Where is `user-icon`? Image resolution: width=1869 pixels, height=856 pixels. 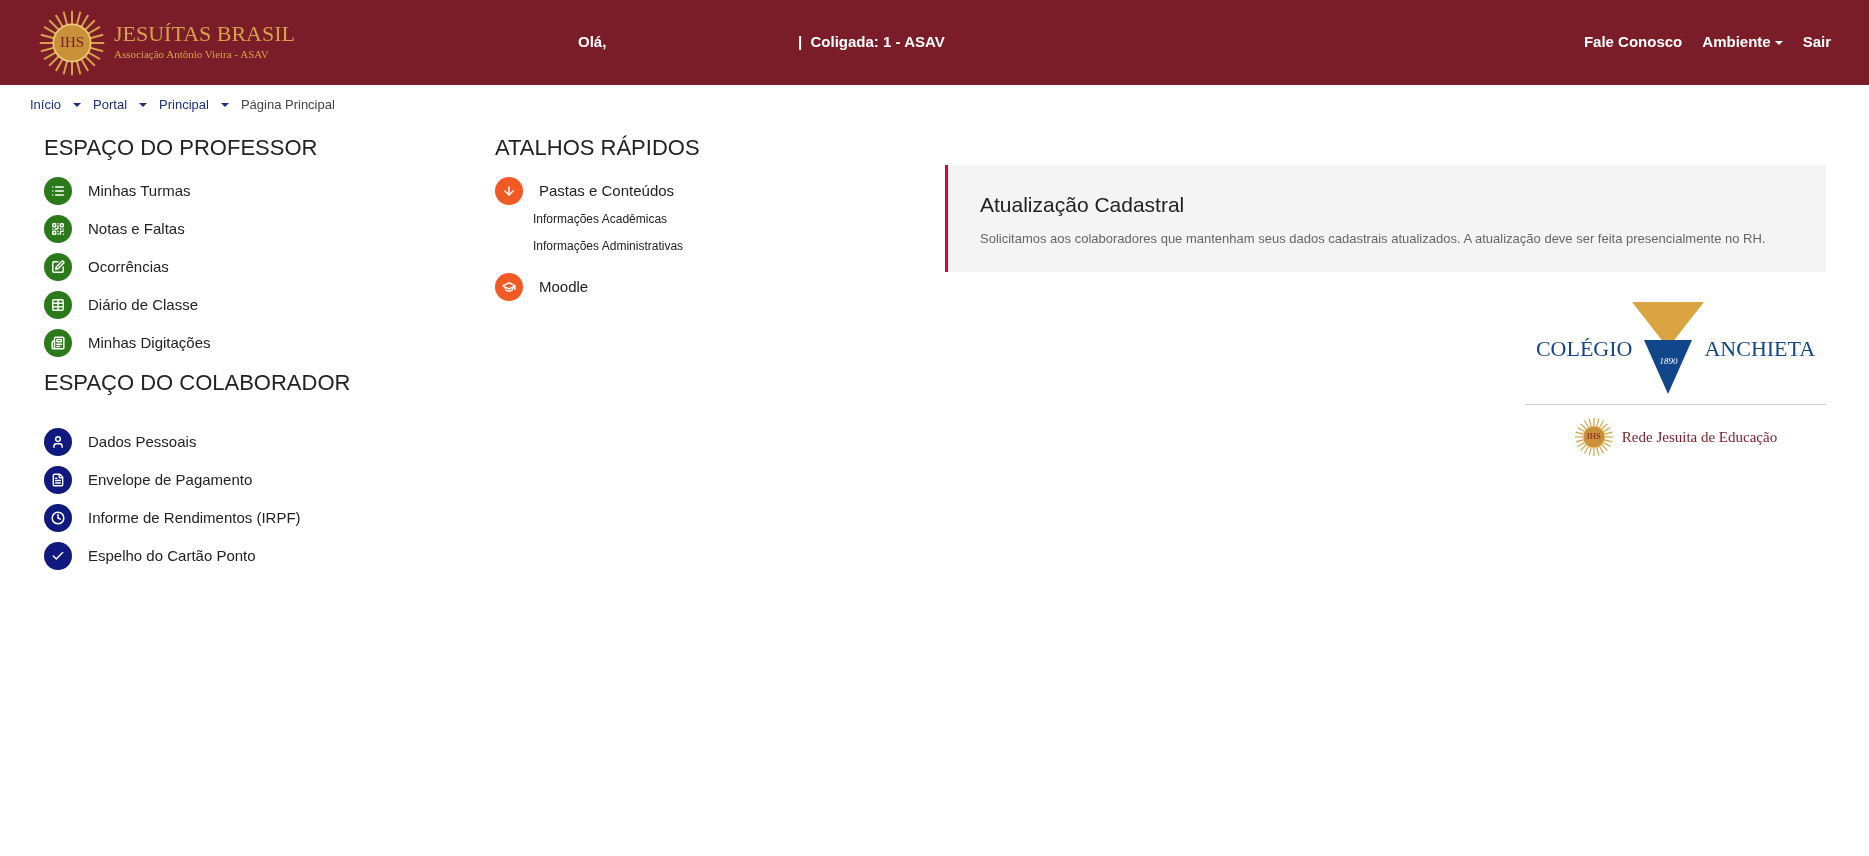 user-icon is located at coordinates (58, 442).